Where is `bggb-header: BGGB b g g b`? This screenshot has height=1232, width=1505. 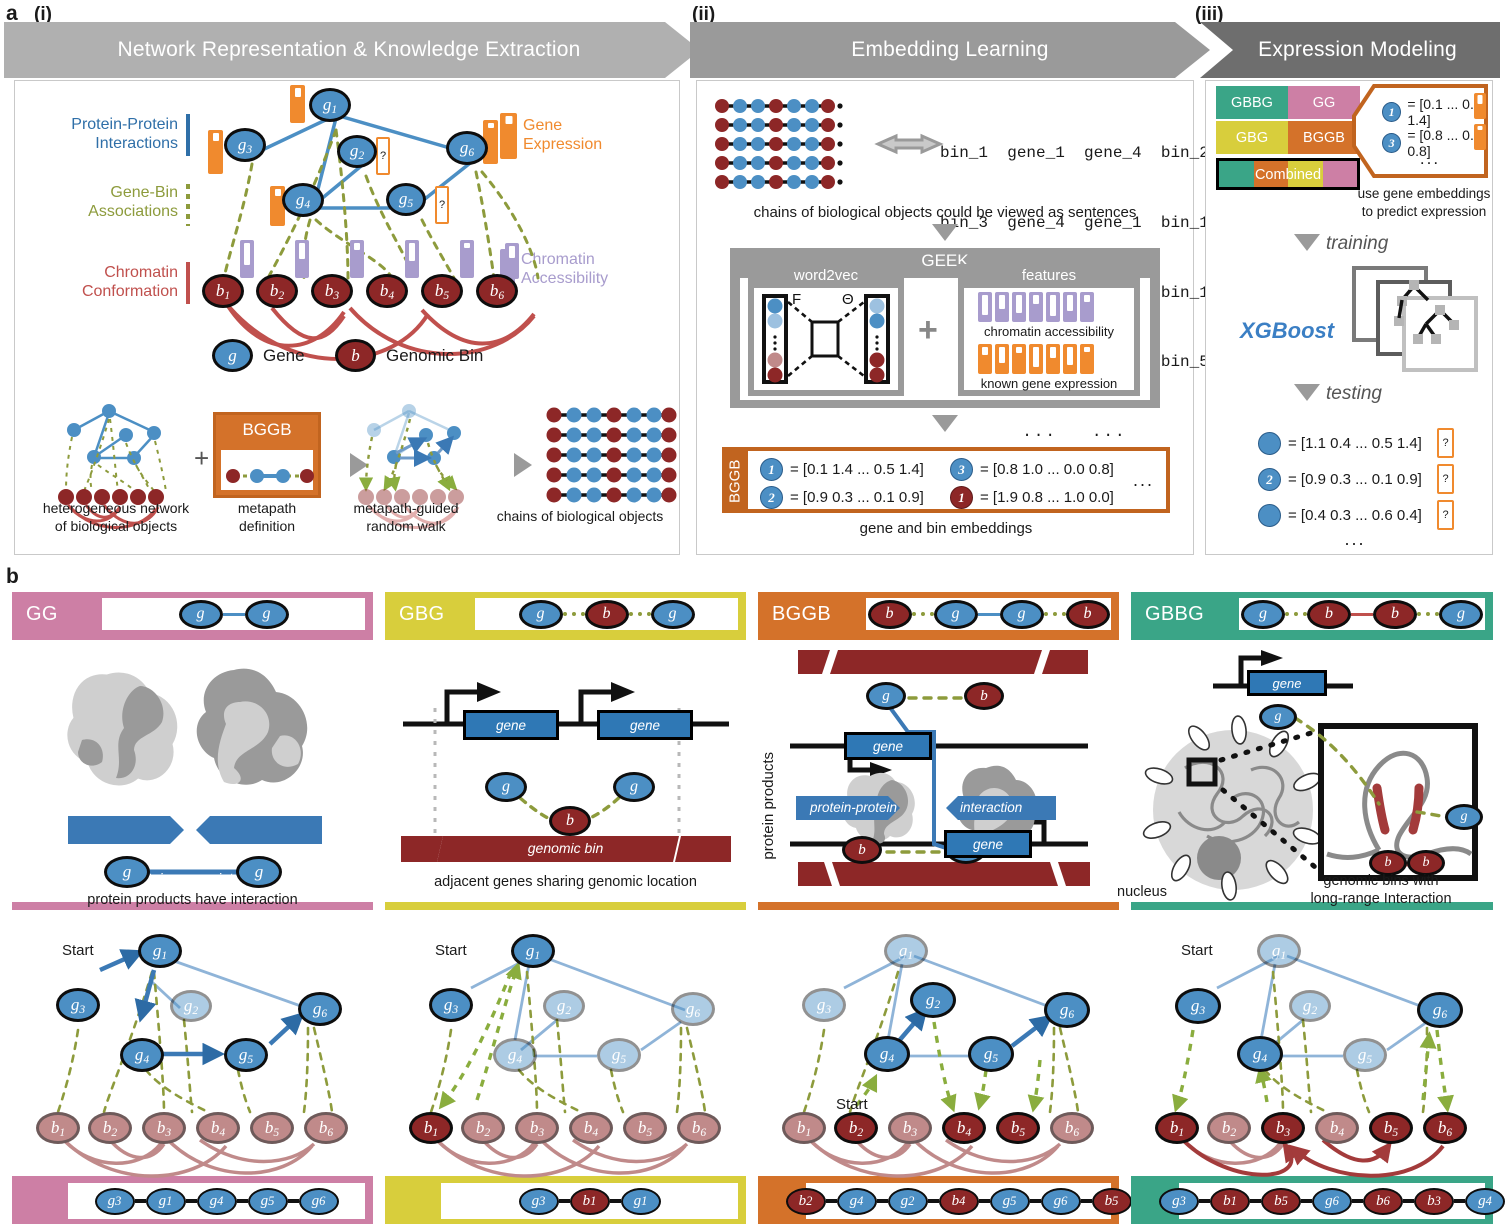 bggb-header: BGGB b g g b is located at coordinates (938, 614).